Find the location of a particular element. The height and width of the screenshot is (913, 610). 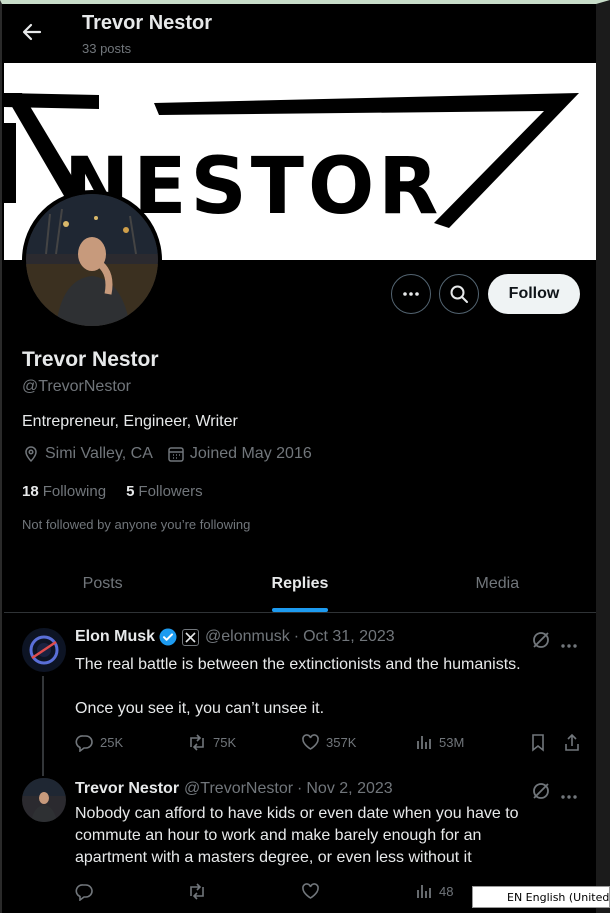

profile-tabs: Posts Replies Media is located at coordinates (300, 584).